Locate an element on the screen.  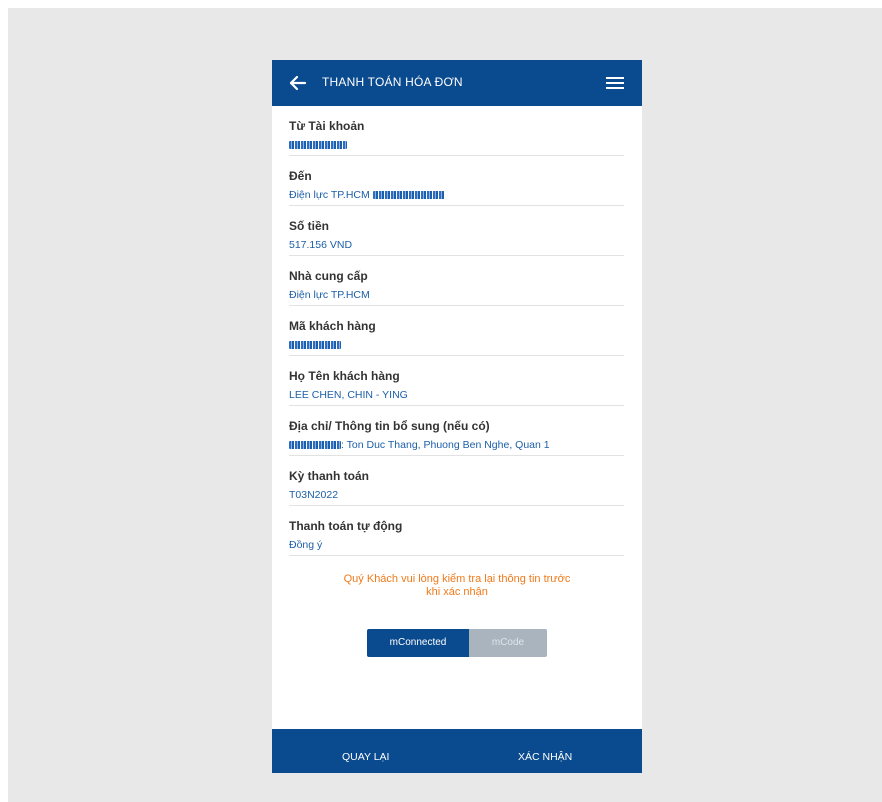
notice-line: khi xác nhận is located at coordinates (457, 592).